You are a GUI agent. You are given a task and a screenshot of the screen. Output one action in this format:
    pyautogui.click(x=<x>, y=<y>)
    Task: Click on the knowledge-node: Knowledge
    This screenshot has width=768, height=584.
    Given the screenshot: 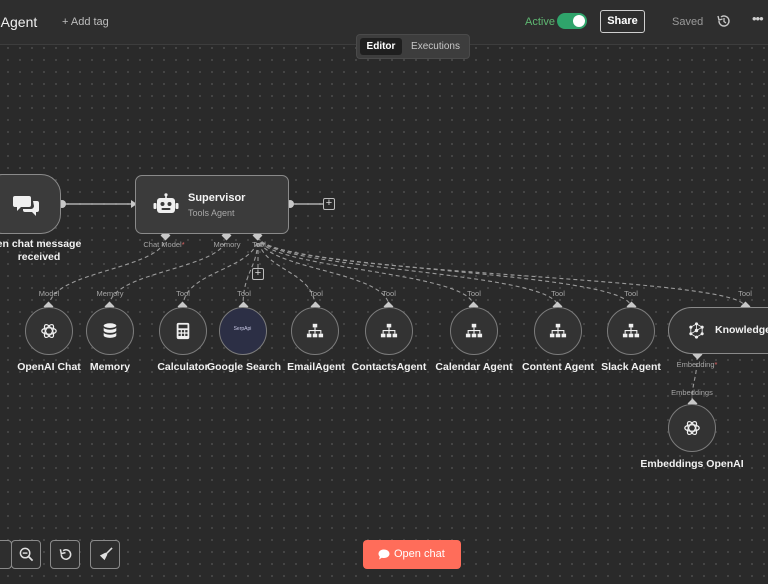 What is the action you would take?
    pyautogui.click(x=718, y=330)
    